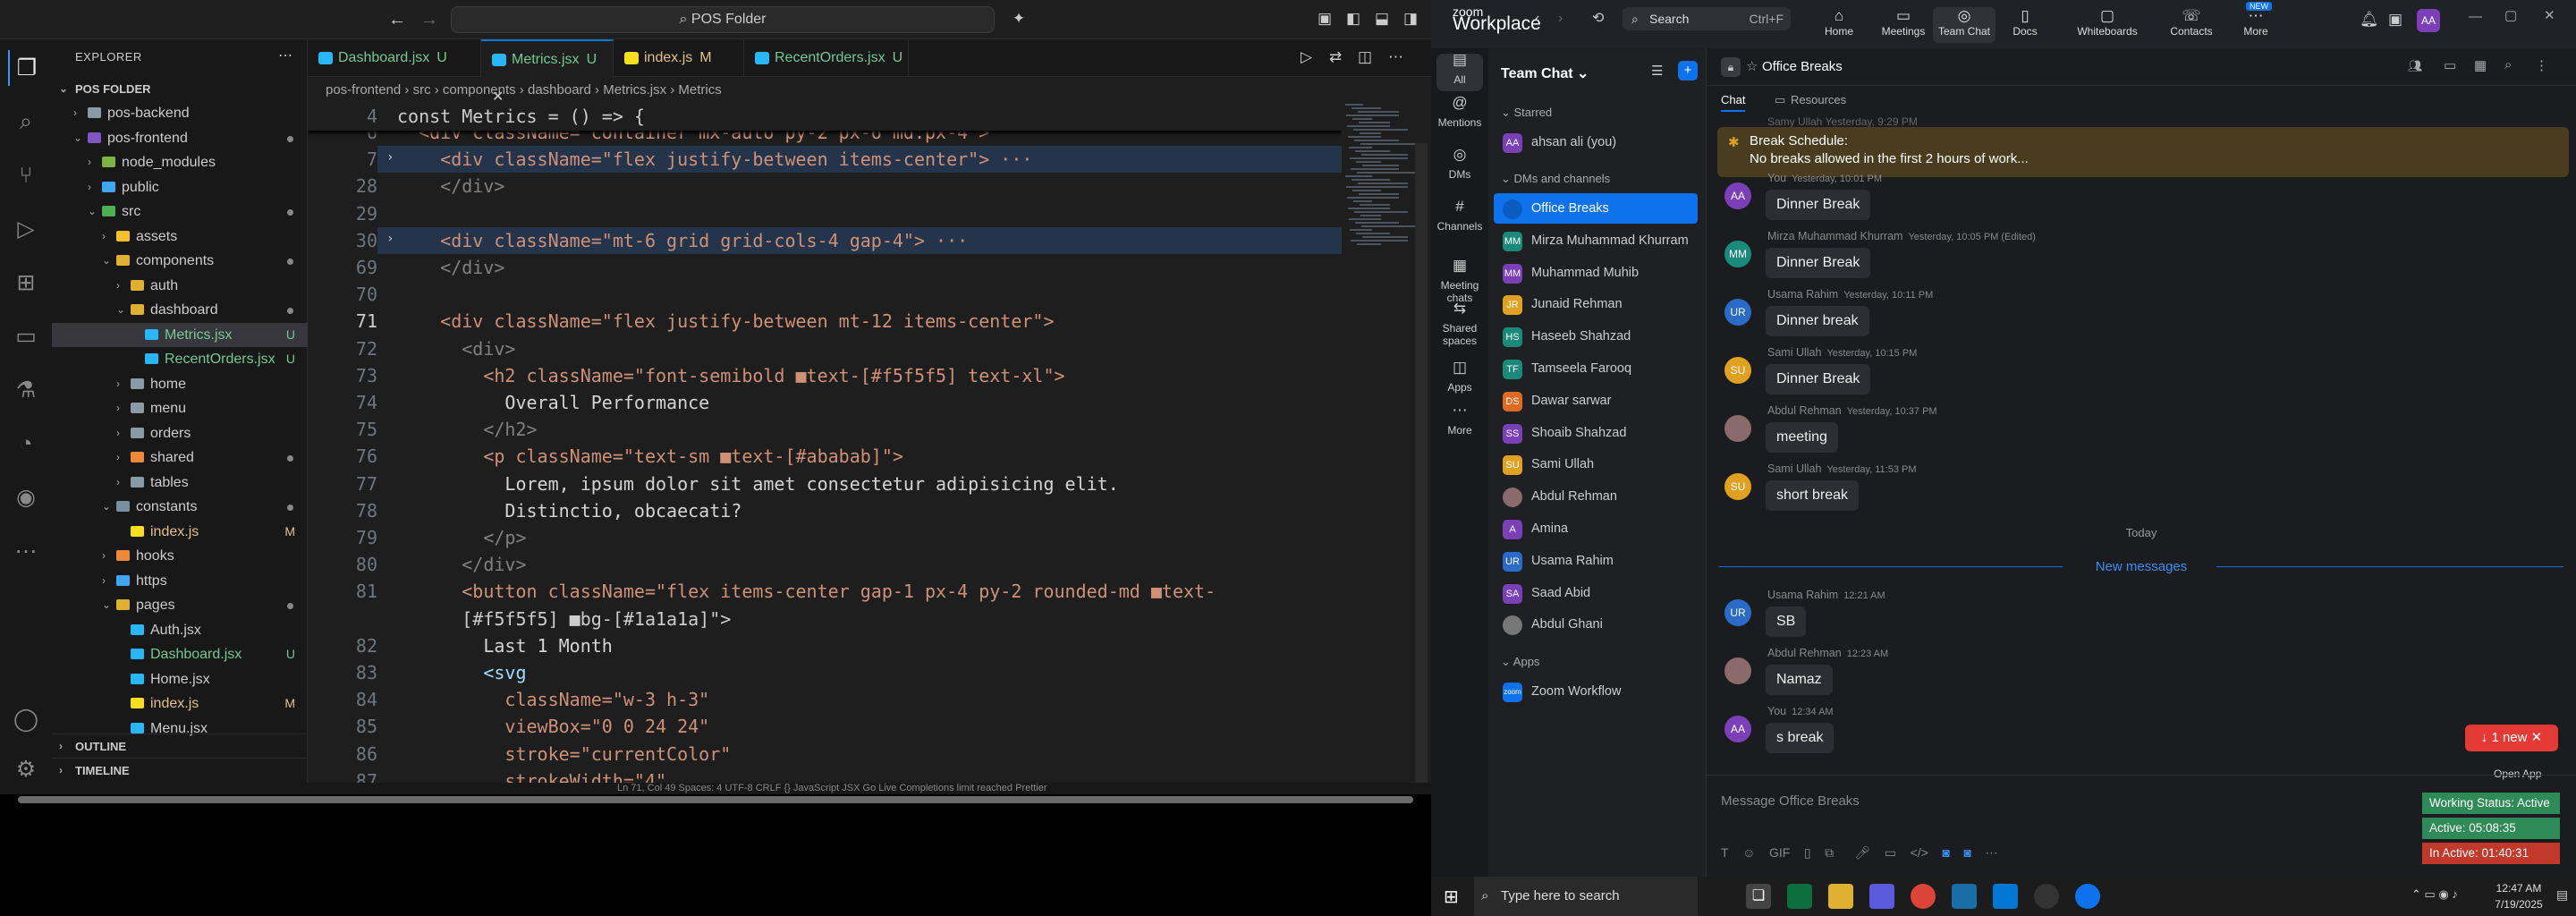 This screenshot has width=2576, height=916. What do you see at coordinates (26, 68) in the screenshot?
I see `explorer-icon: ❐` at bounding box center [26, 68].